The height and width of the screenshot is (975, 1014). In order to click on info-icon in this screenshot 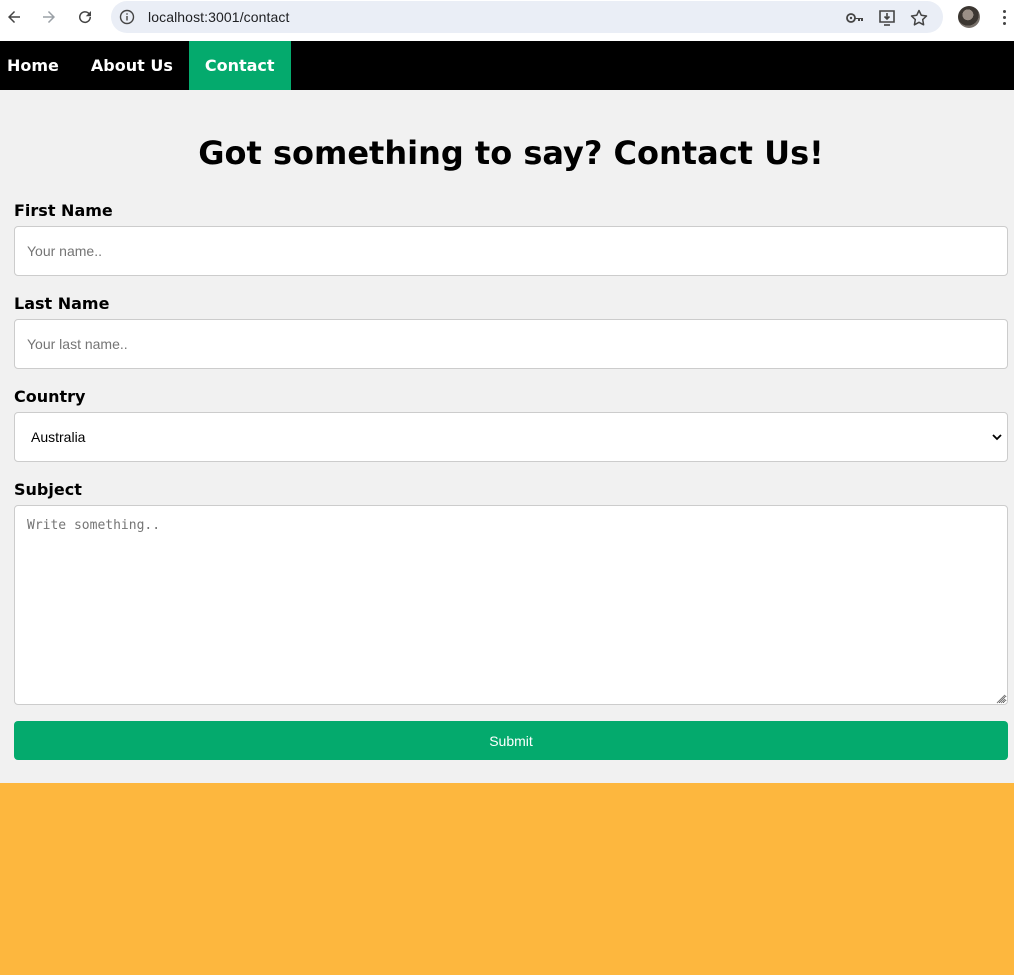, I will do `click(127, 17)`.